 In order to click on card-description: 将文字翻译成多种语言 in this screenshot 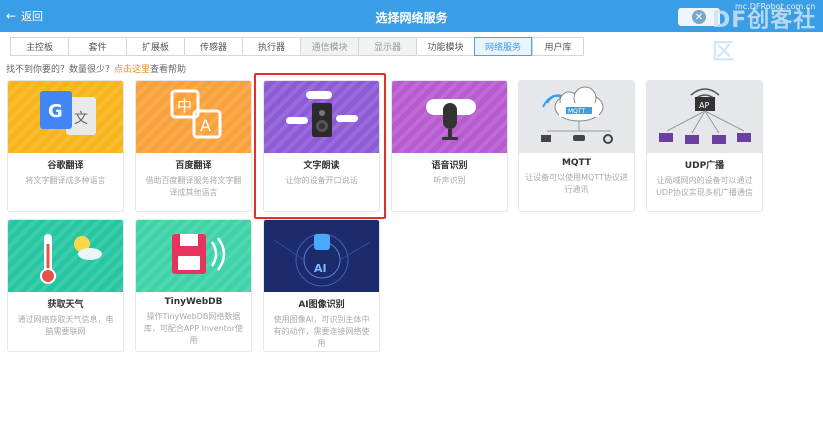, I will do `click(65, 180)`.